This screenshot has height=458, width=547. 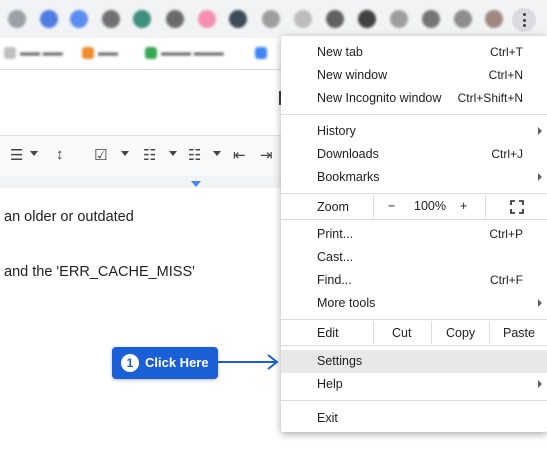 What do you see at coordinates (177, 362) in the screenshot?
I see `callout-label: Click Here` at bounding box center [177, 362].